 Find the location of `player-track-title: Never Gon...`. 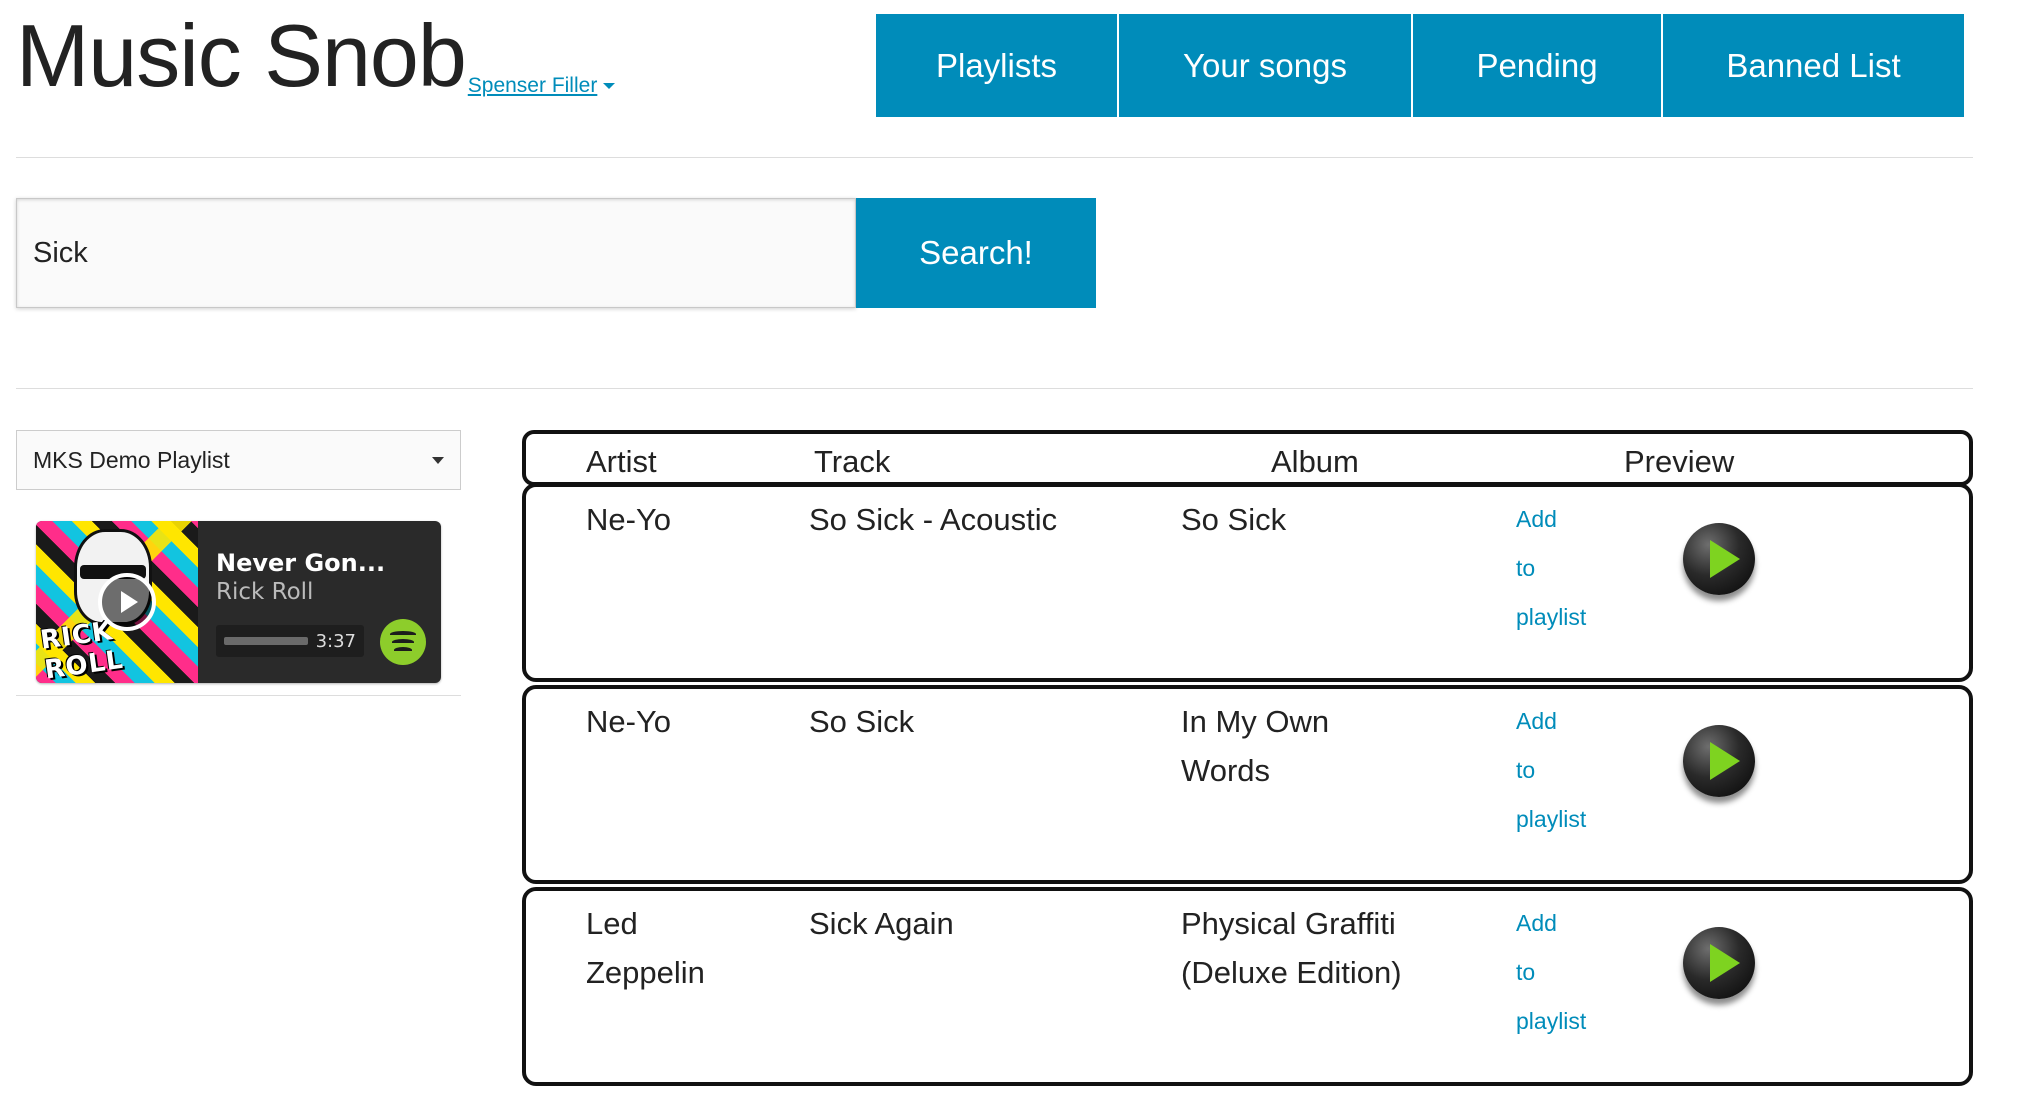

player-track-title: Never Gon... is located at coordinates (301, 563).